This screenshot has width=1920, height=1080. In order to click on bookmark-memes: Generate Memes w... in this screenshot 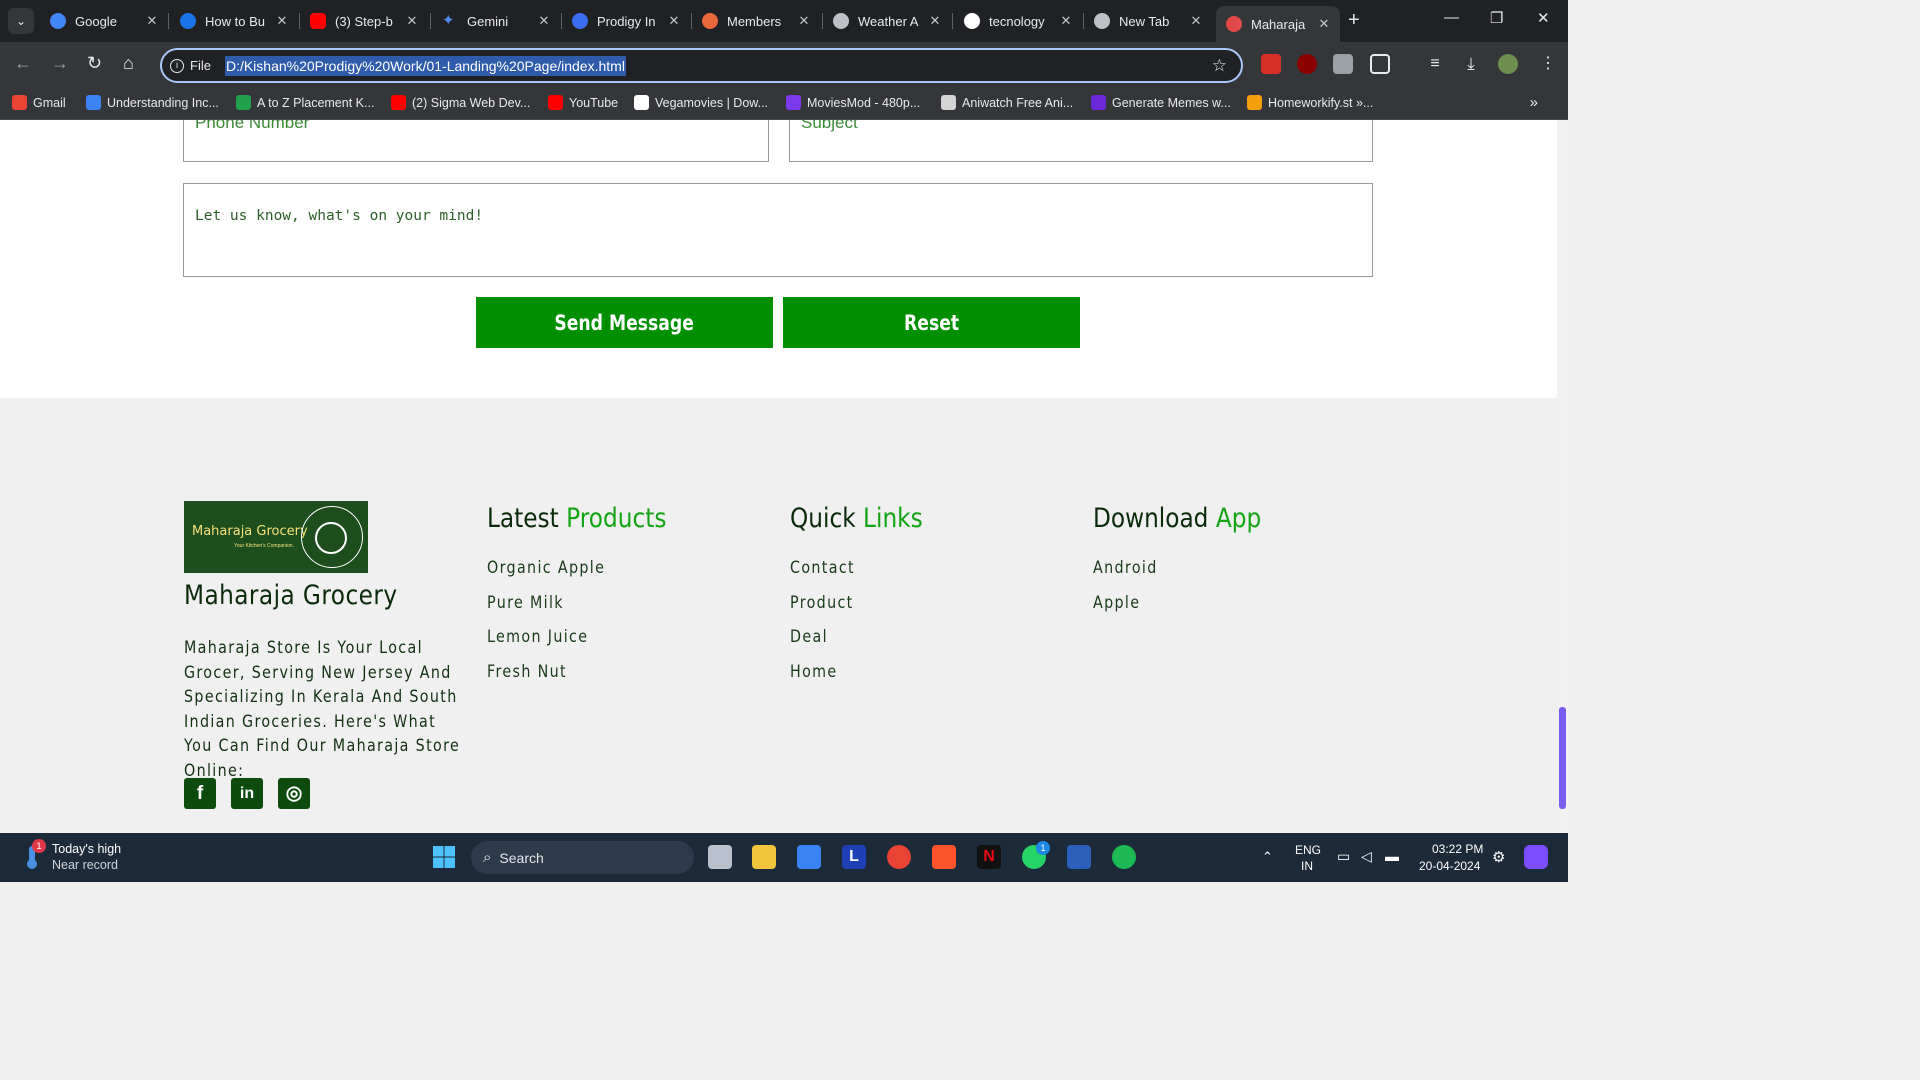, I will do `click(1161, 102)`.